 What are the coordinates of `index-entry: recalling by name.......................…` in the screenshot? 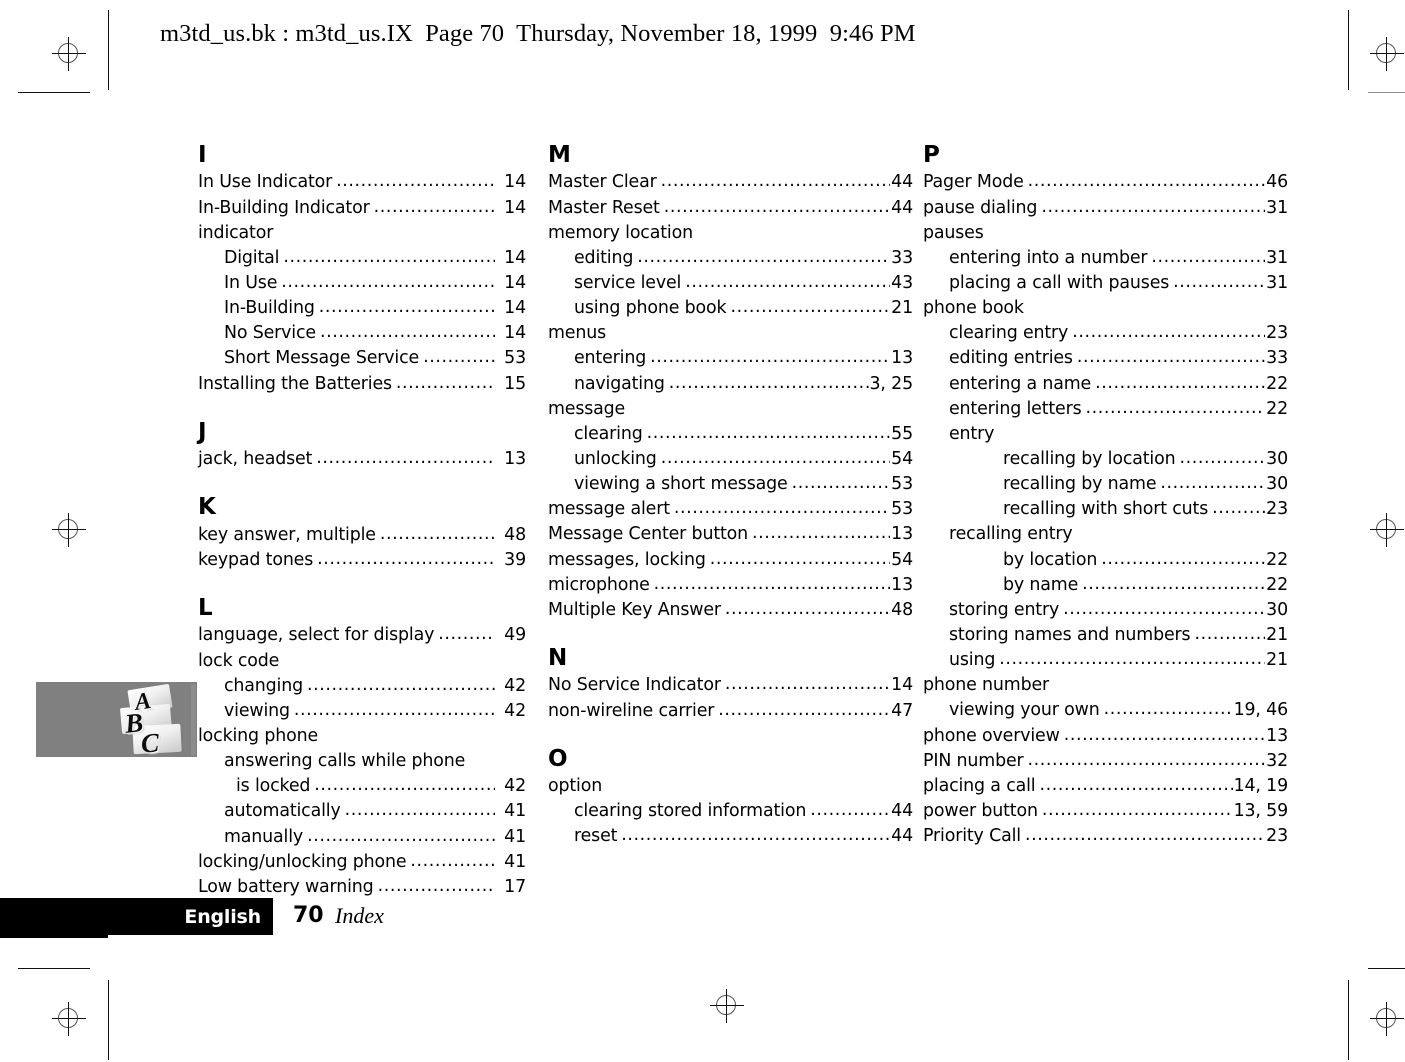 It's located at (1105, 484).